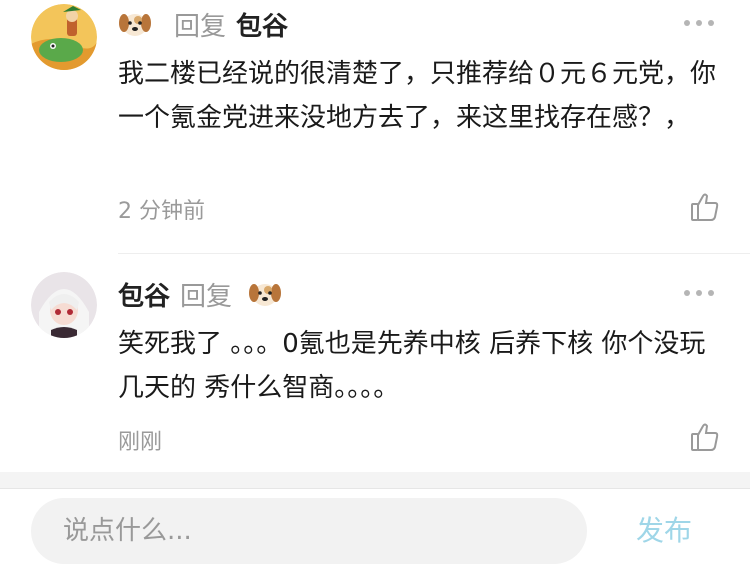 This screenshot has width=750, height=575. What do you see at coordinates (140, 442) in the screenshot?
I see `comment-time: 刚刚` at bounding box center [140, 442].